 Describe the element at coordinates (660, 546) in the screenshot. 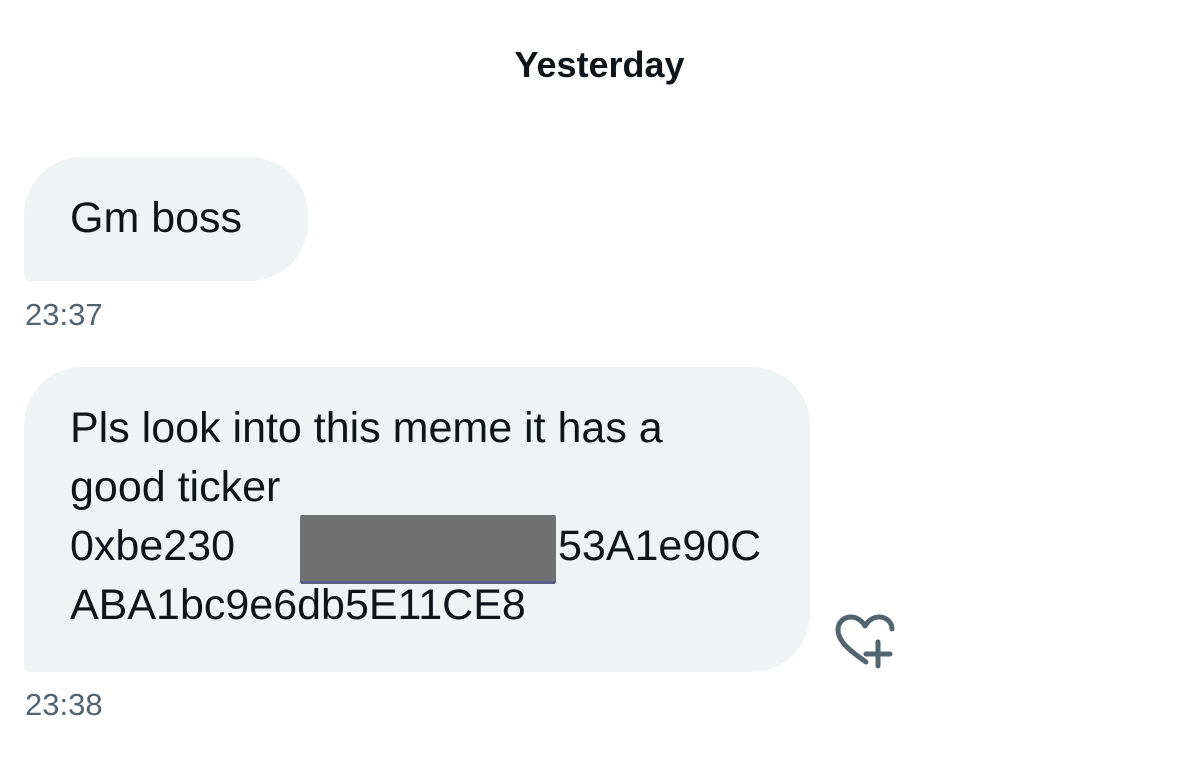

I see `address-suffix: 53A1e90C` at that location.